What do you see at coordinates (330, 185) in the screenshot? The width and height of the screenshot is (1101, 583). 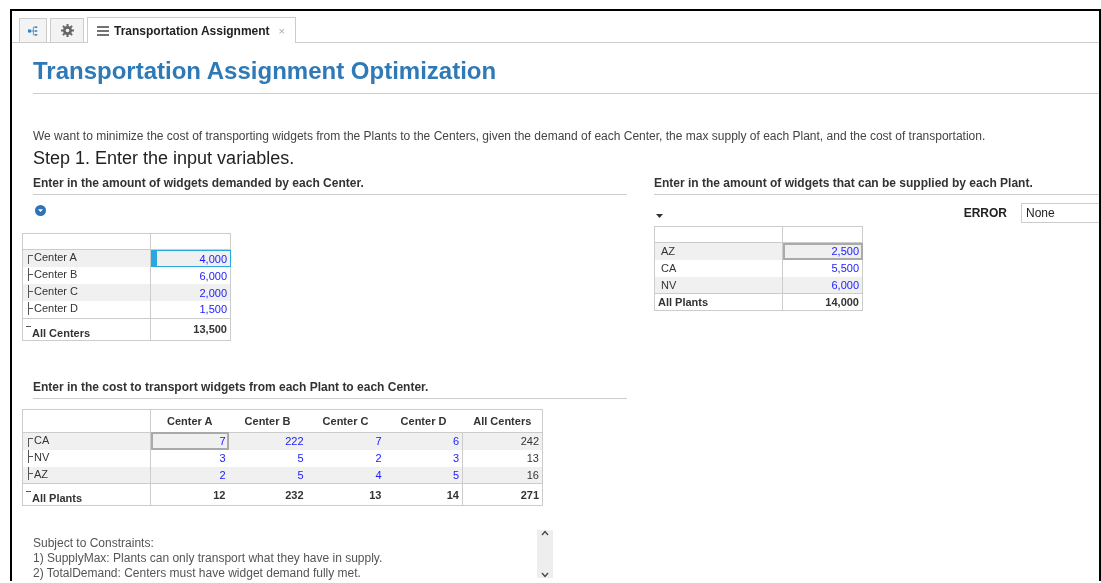 I see `section-heading: Enter in the amount of widgets demanded by each Center.` at bounding box center [330, 185].